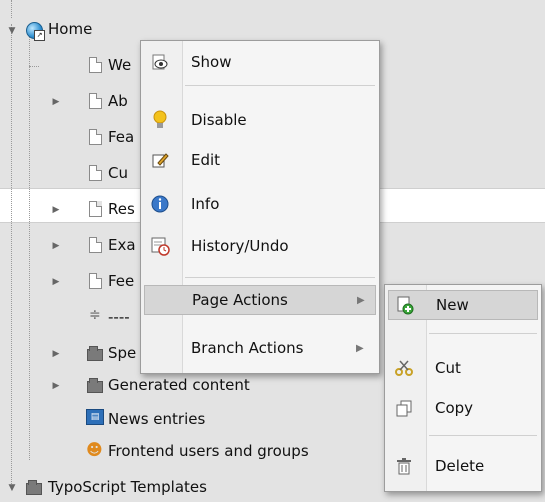  I want to click on menu-item-label: Branch Actions, so click(247, 348).